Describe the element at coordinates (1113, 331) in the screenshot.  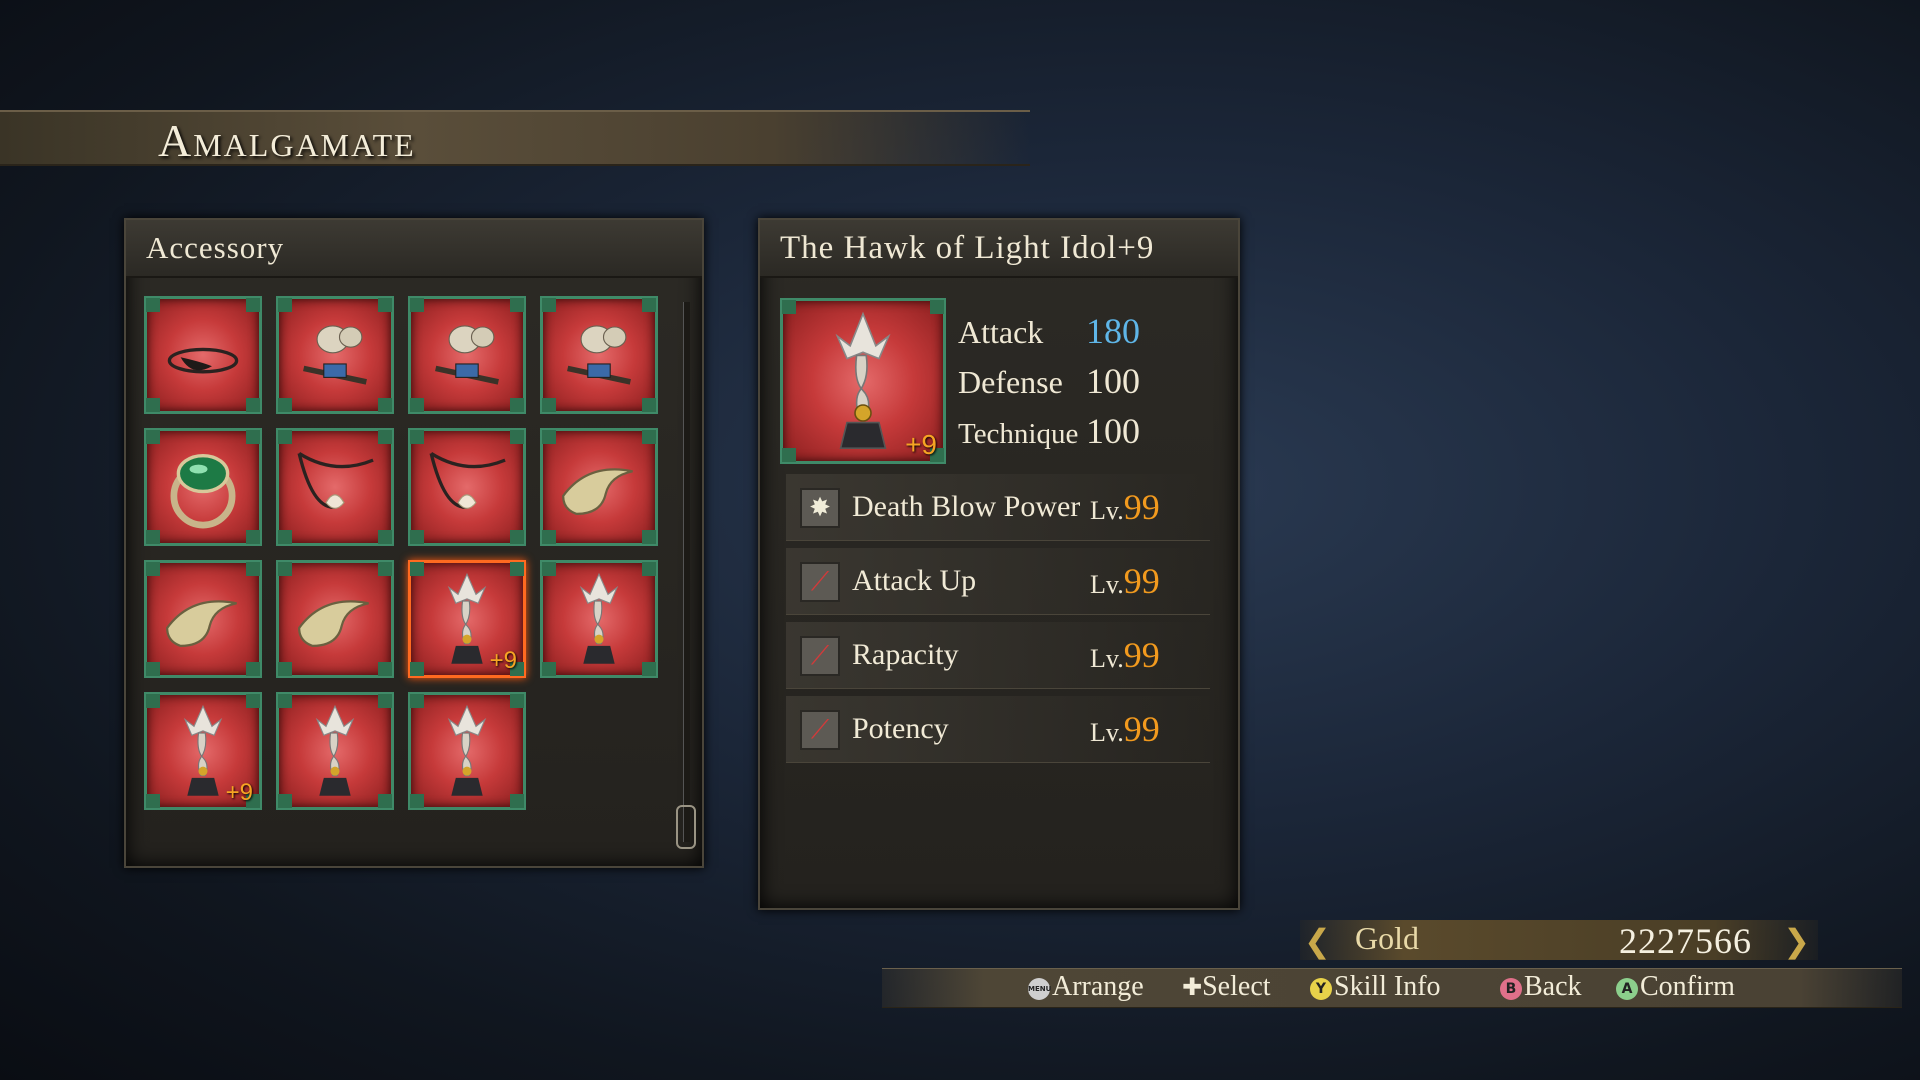
I see `stat-attack-value: 180` at that location.